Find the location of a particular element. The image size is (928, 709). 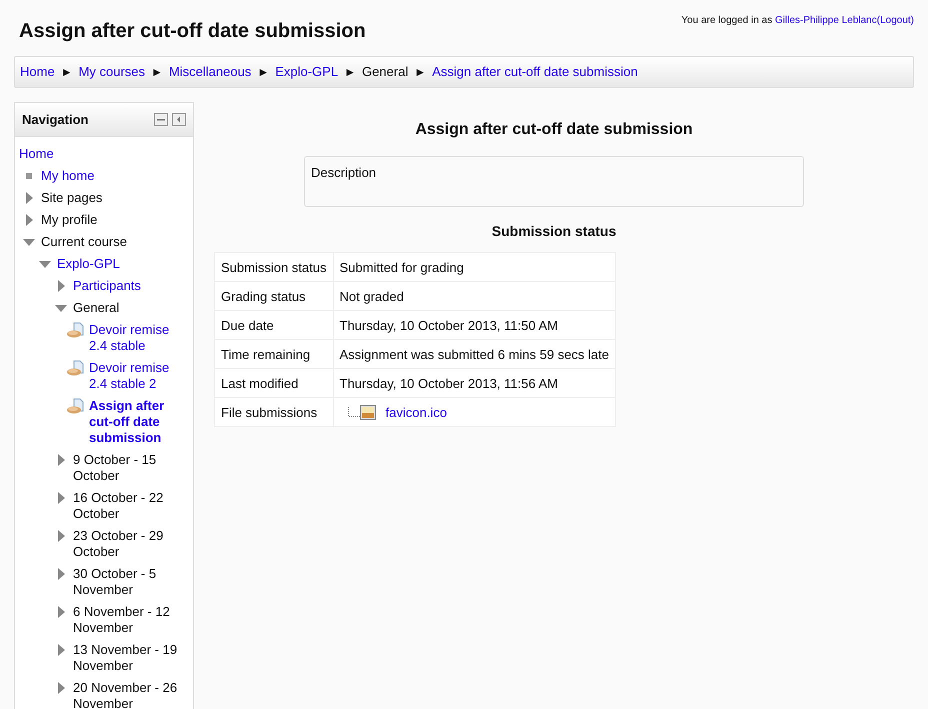

tree-line-icon is located at coordinates (354, 412).